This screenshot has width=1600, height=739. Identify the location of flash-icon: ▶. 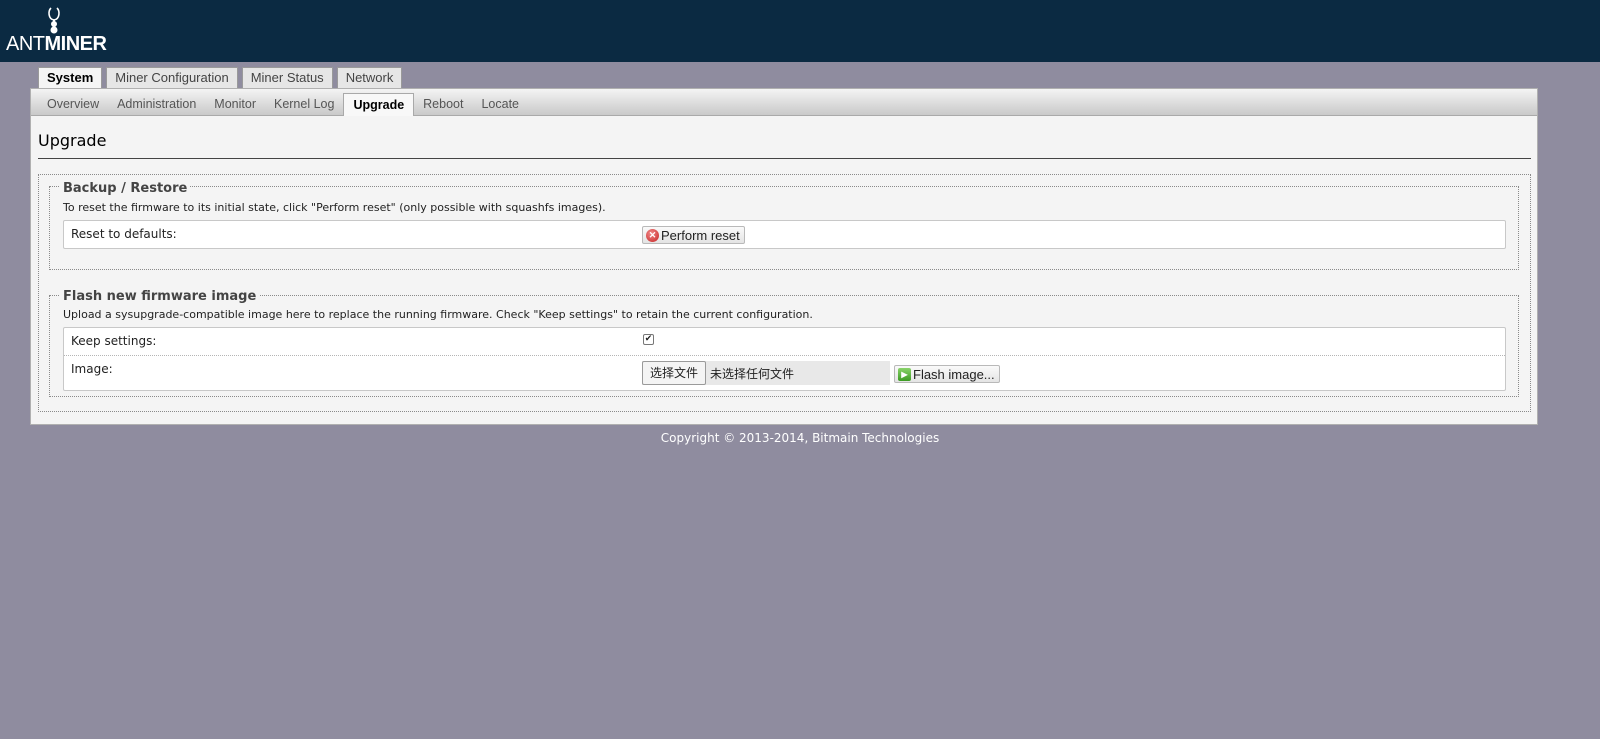
(904, 374).